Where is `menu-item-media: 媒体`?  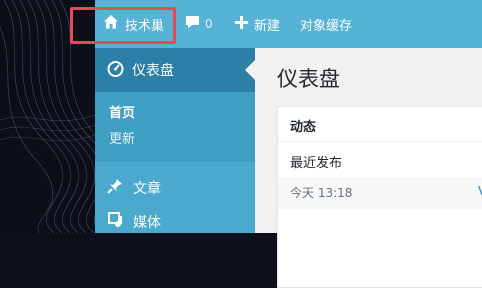
menu-item-media: 媒体 is located at coordinates (175, 222).